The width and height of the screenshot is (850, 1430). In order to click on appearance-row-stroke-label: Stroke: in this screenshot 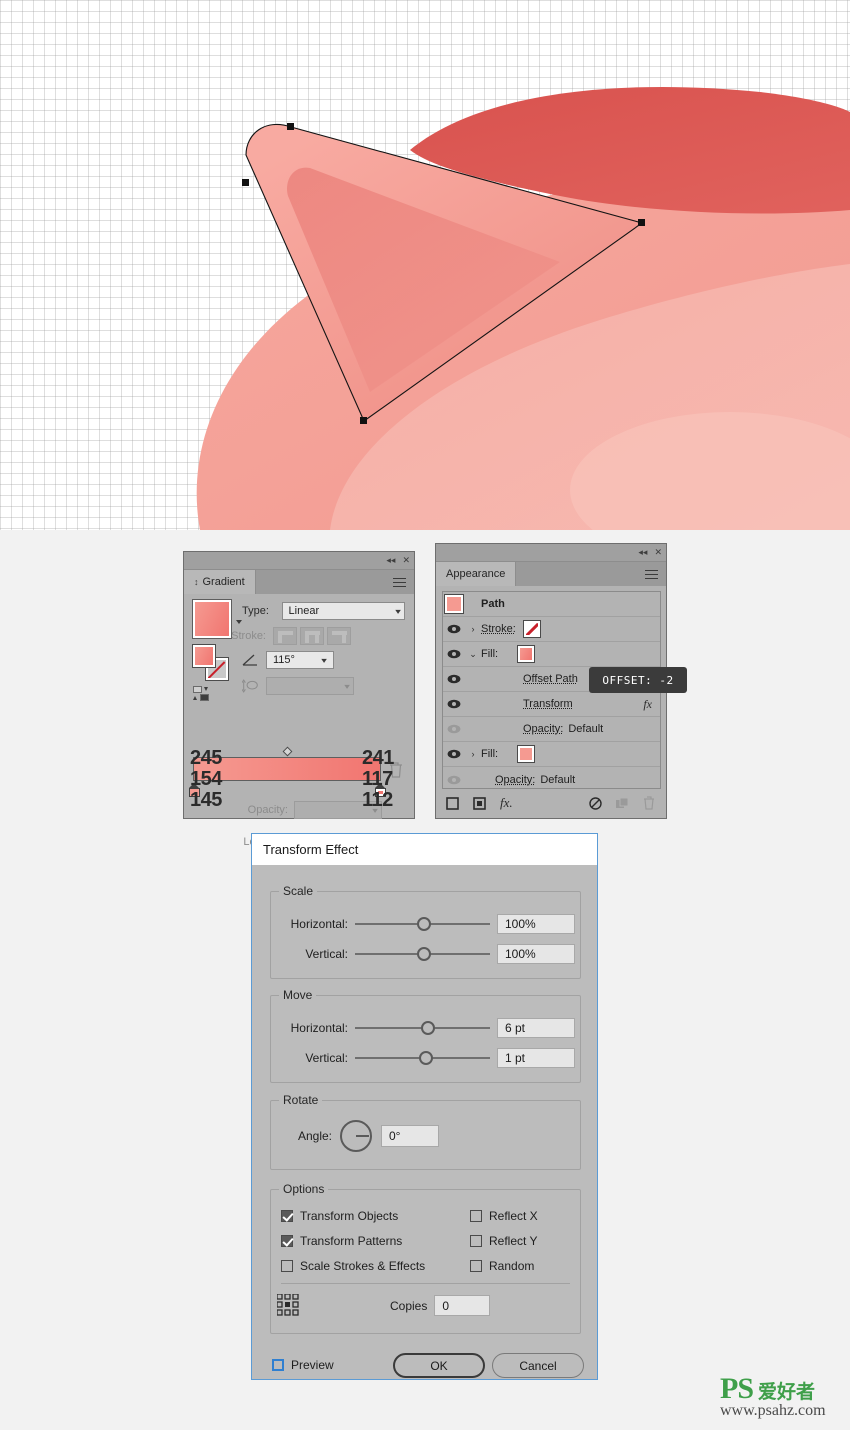, I will do `click(498, 629)`.